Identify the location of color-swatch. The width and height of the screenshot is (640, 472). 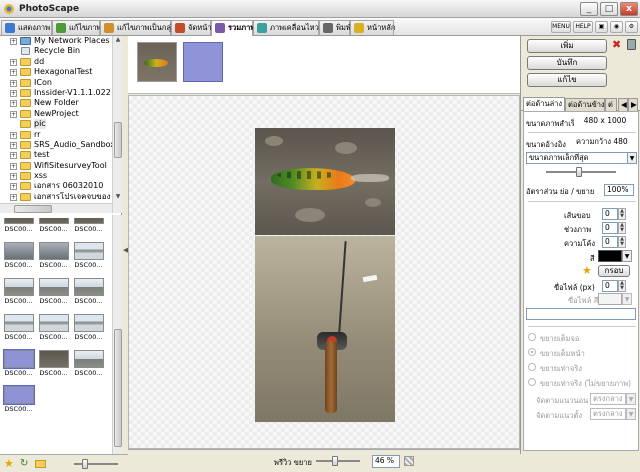
(610, 256).